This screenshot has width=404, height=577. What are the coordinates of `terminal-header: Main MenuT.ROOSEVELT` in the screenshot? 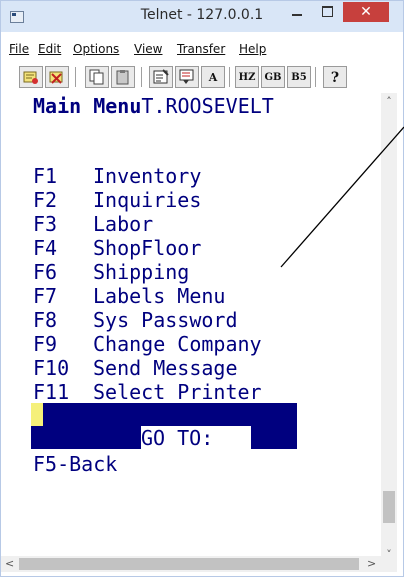 It's located at (153, 106).